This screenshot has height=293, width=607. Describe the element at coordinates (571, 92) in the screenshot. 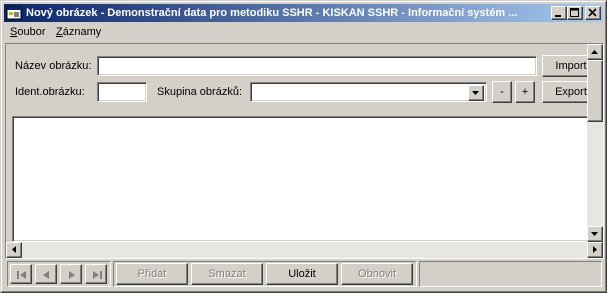

I see `export-button-label: Export` at that location.